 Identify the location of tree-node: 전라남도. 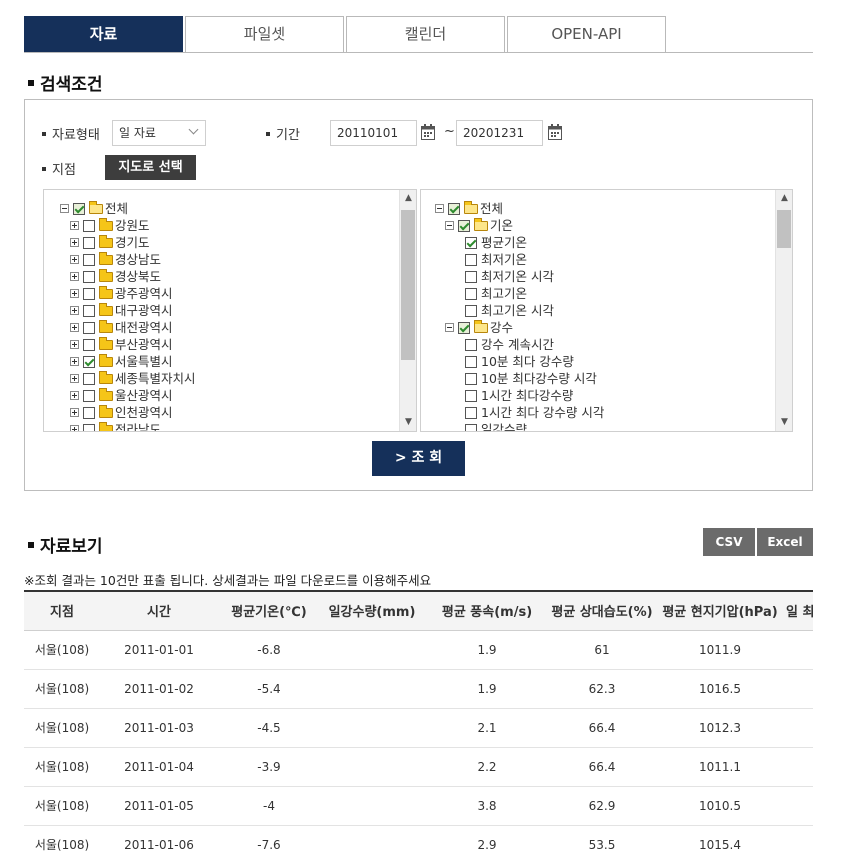
(115, 426).